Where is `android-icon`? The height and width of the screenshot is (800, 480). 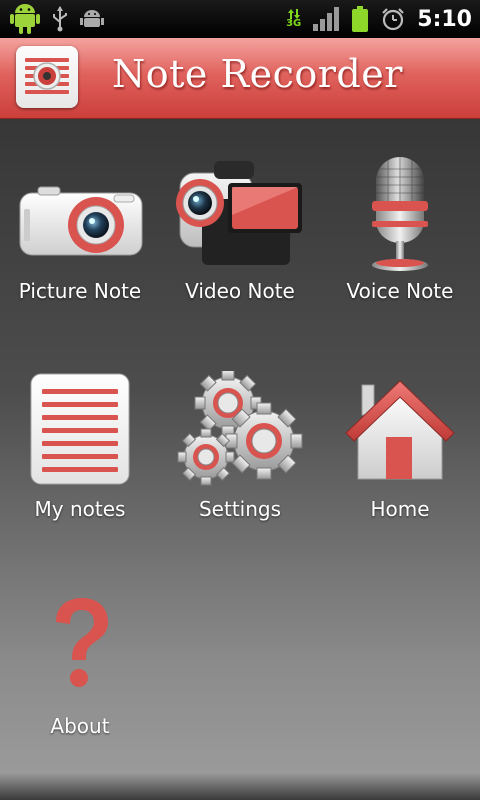
android-icon is located at coordinates (25, 19).